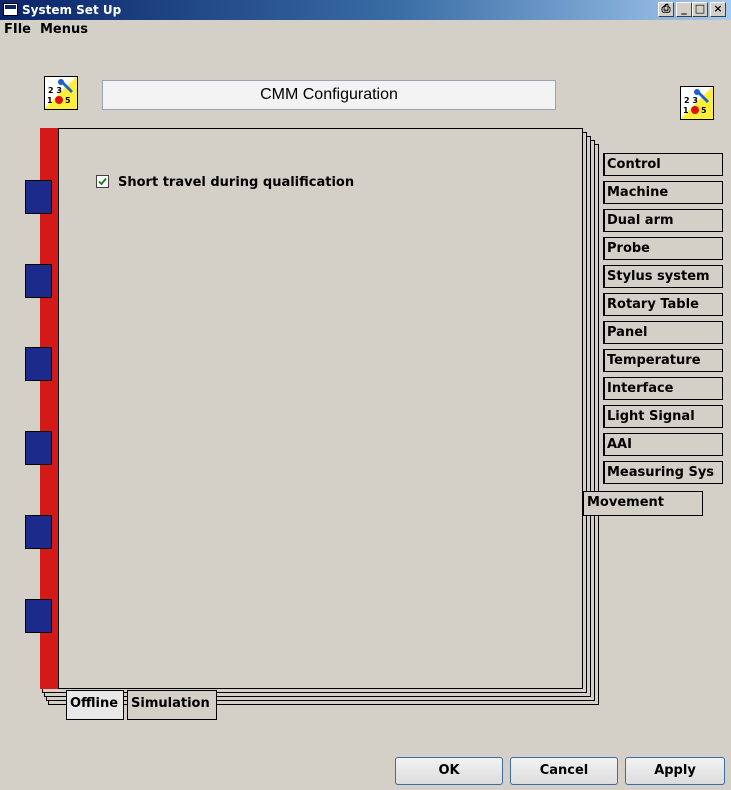 The image size is (731, 790). Describe the element at coordinates (663, 220) in the screenshot. I see `tab-dual-arm: Dual arm` at that location.